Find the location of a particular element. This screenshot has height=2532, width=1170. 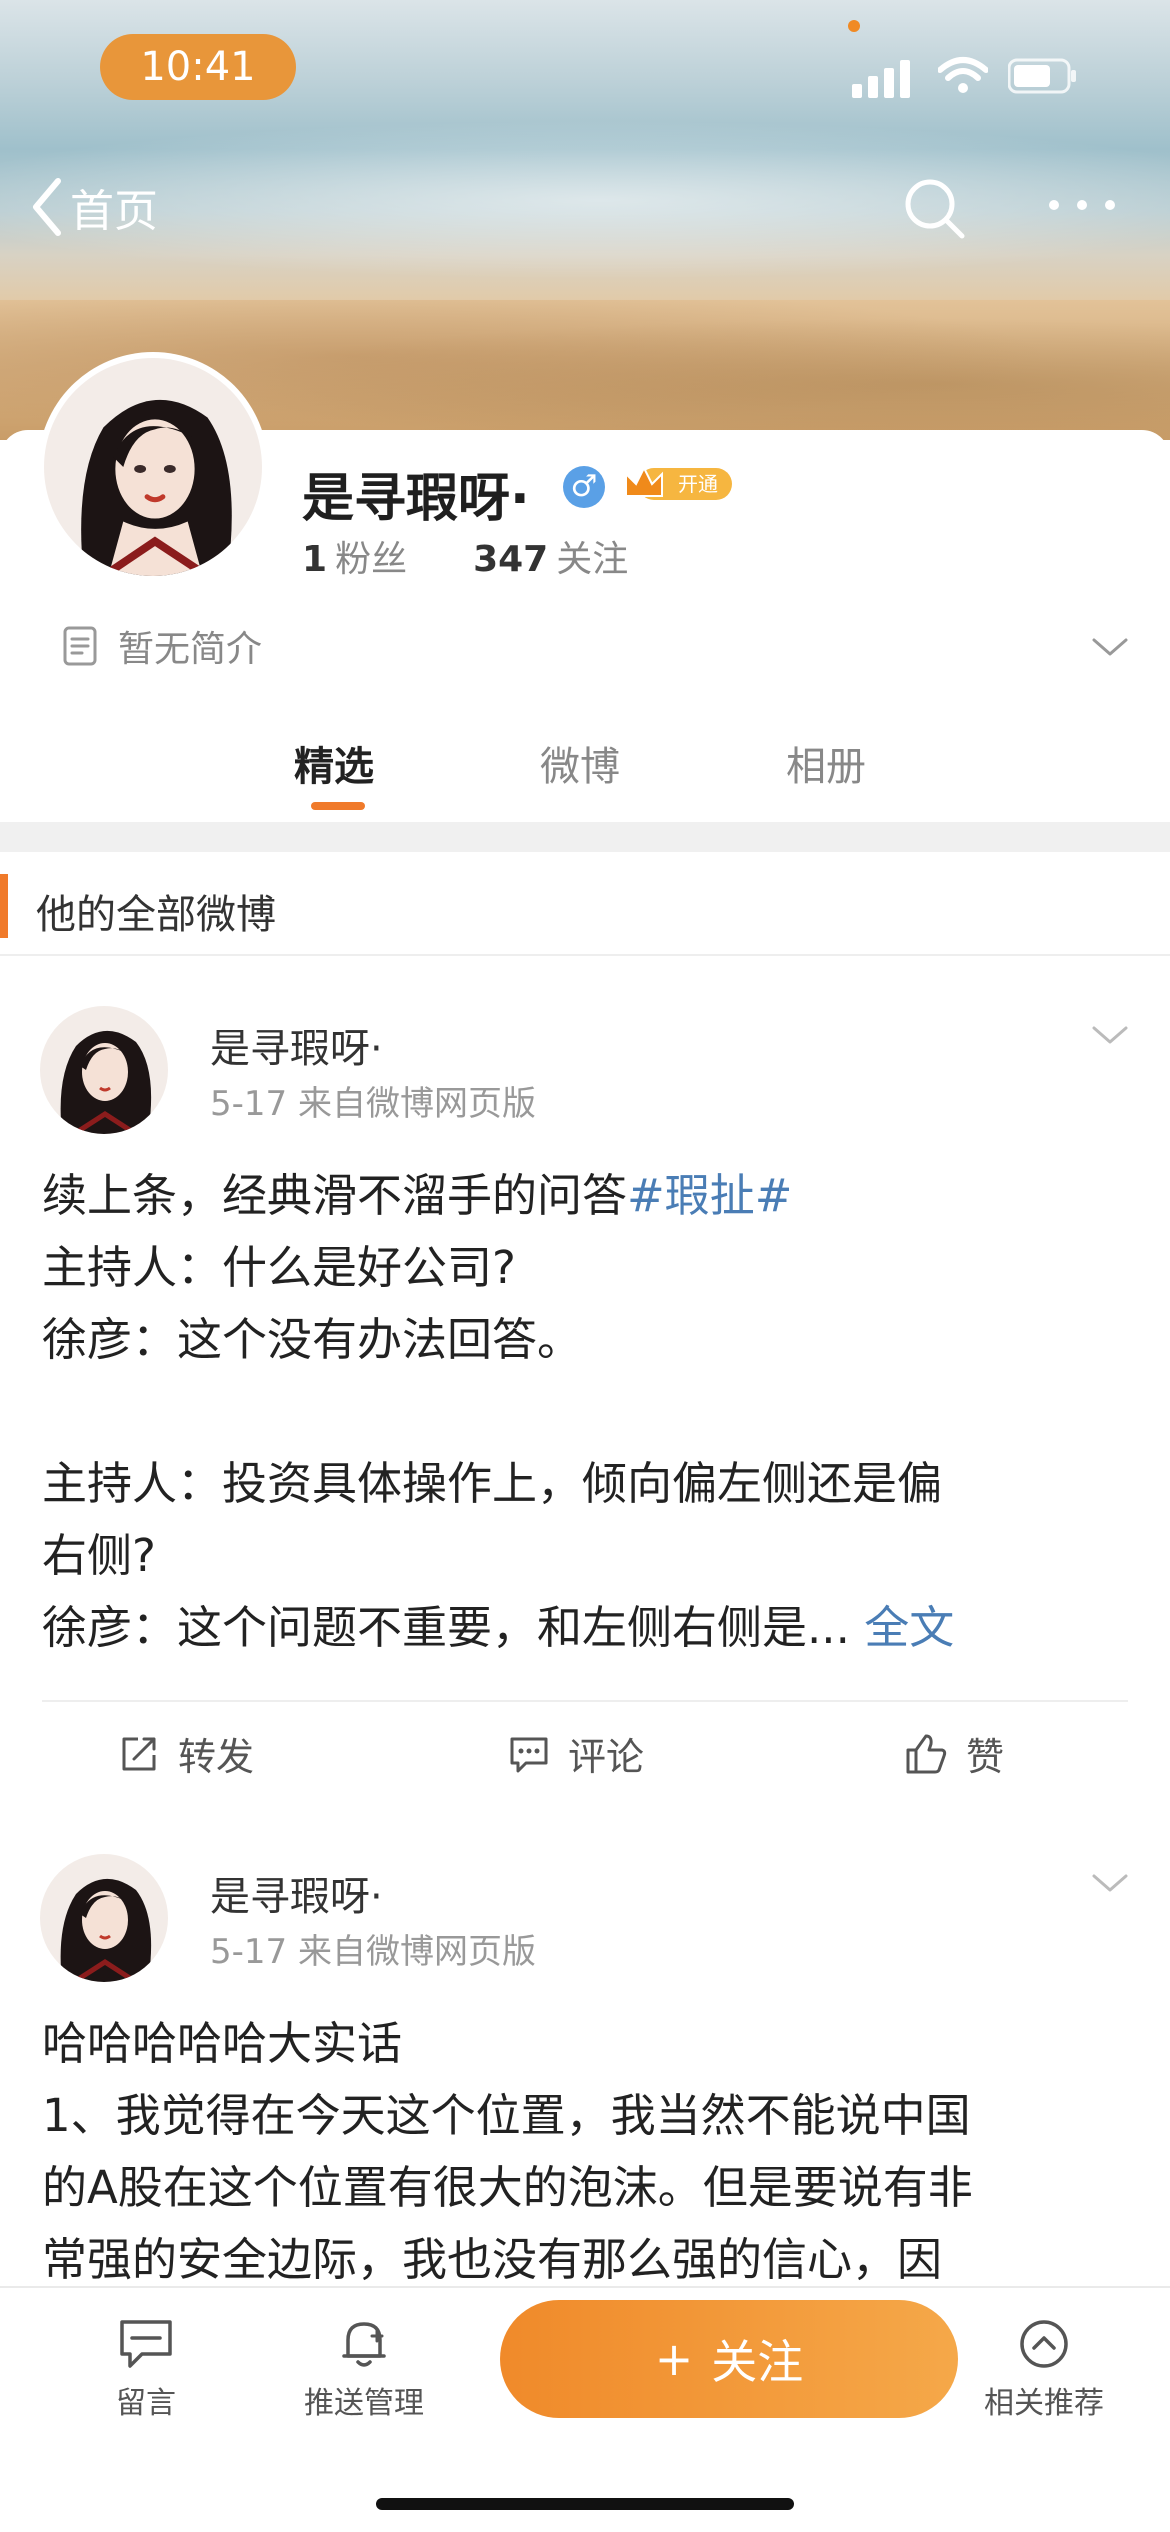

vip-label: 开通 is located at coordinates (698, 484).